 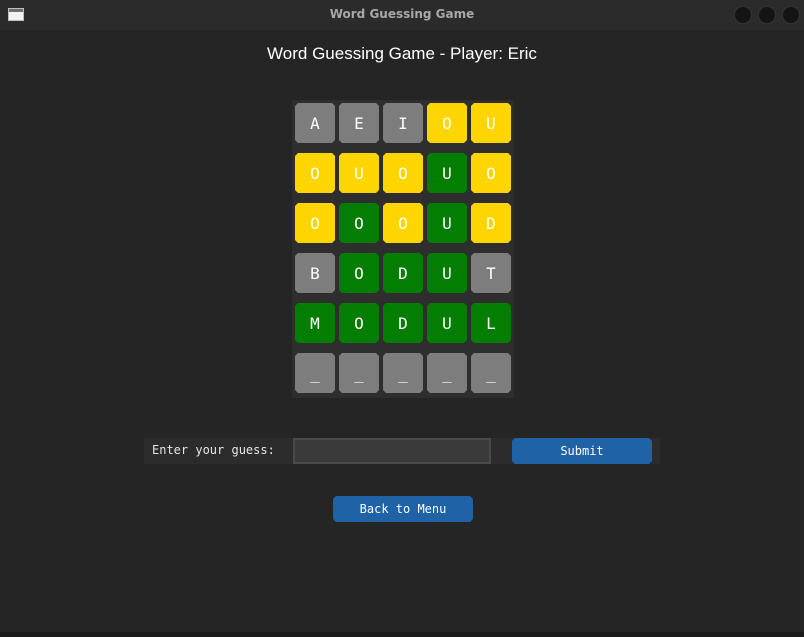 What do you see at coordinates (403, 123) in the screenshot?
I see `letter-tile: I` at bounding box center [403, 123].